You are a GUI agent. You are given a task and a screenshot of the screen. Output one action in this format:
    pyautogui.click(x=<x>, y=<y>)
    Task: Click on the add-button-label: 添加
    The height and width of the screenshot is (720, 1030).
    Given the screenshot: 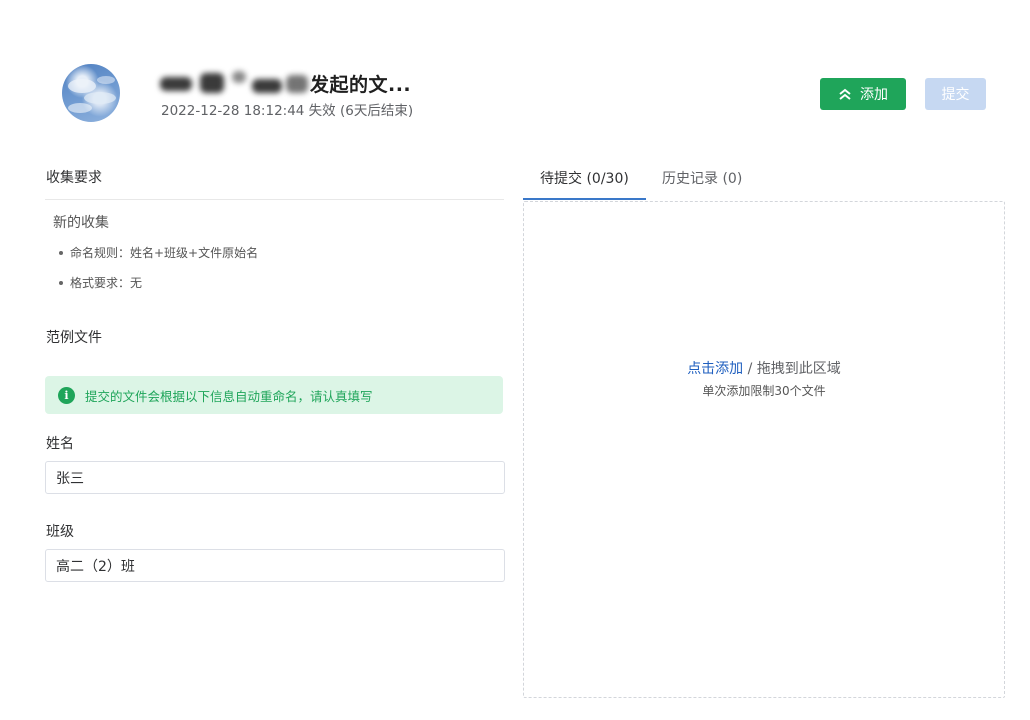 What is the action you would take?
    pyautogui.click(x=874, y=95)
    